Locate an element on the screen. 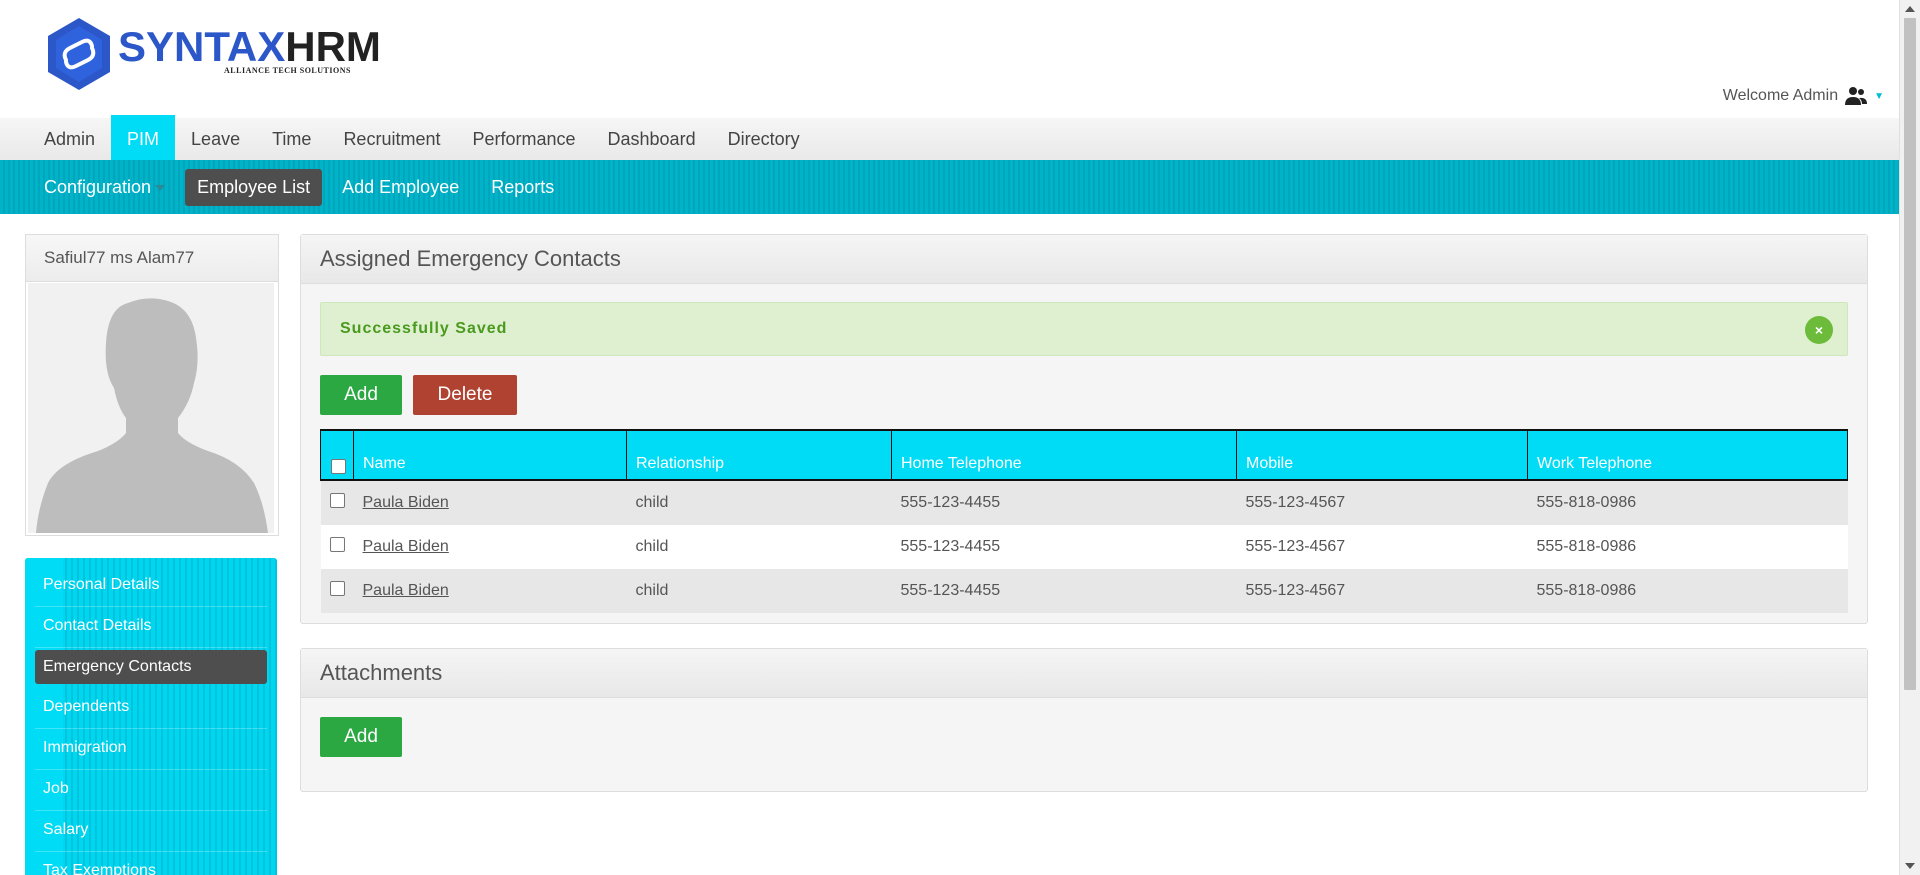 This screenshot has height=875, width=1920. main-nav-time: Time is located at coordinates (291, 139).